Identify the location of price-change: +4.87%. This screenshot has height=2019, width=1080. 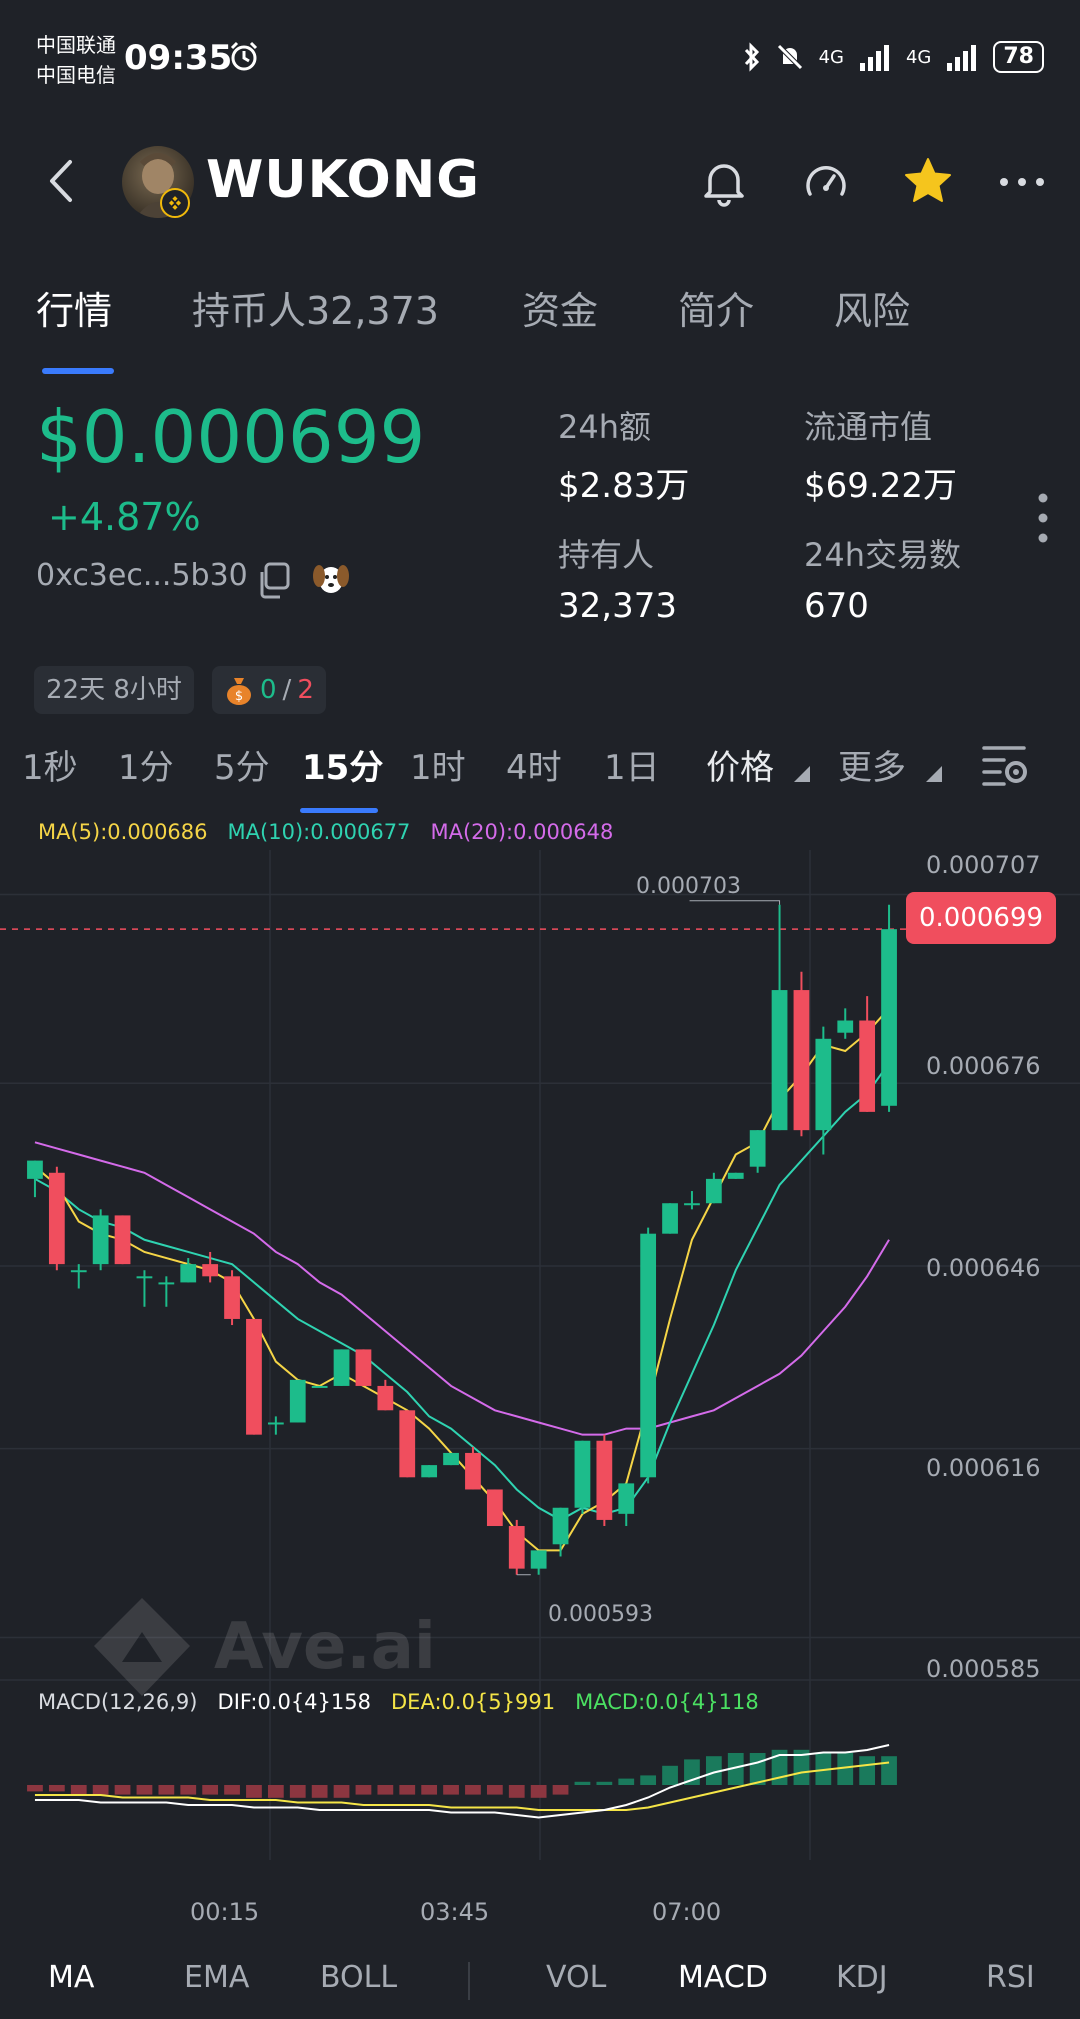
(124, 517).